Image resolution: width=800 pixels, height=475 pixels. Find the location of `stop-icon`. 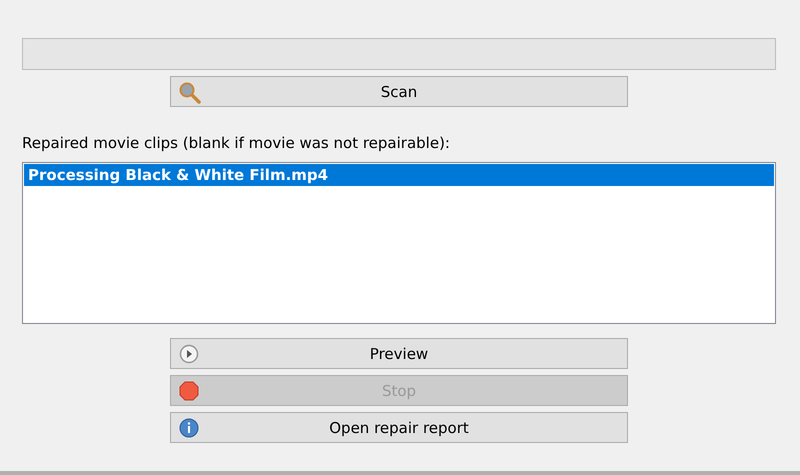

stop-icon is located at coordinates (189, 391).